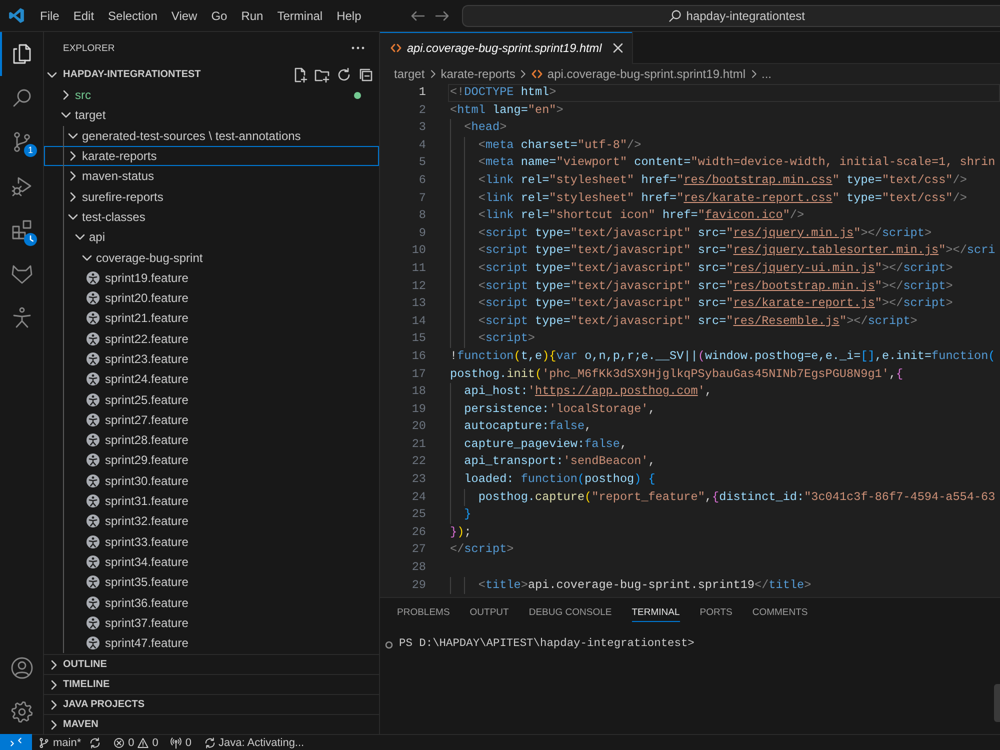  What do you see at coordinates (211, 582) in the screenshot?
I see `tree-item: sprint35.feature` at bounding box center [211, 582].